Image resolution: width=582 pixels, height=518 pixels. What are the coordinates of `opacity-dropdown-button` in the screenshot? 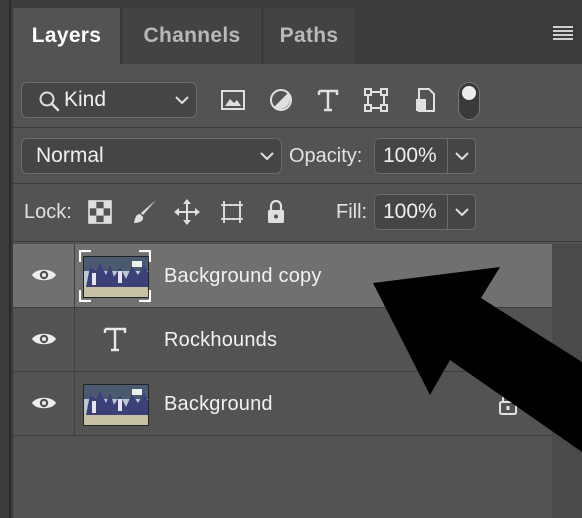 It's located at (462, 156).